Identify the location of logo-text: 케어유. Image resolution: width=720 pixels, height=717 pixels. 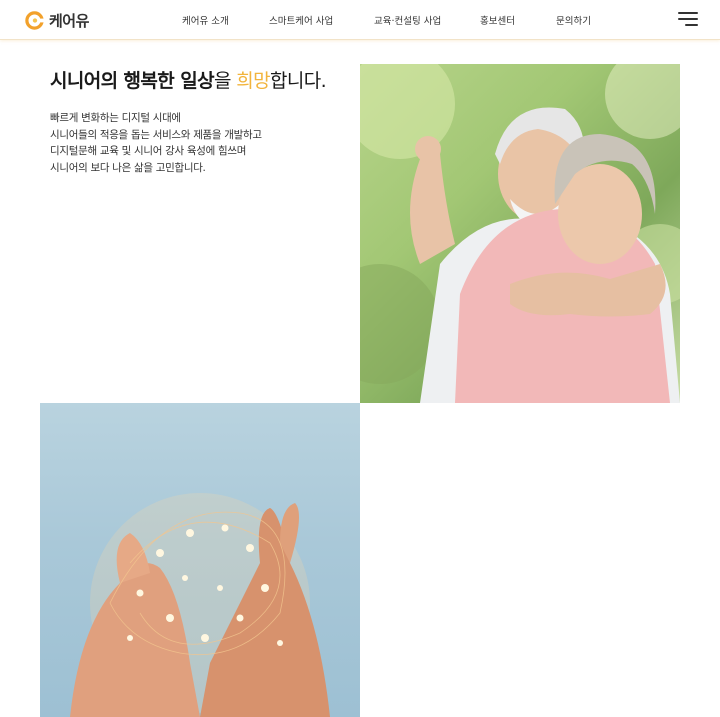
(69, 20).